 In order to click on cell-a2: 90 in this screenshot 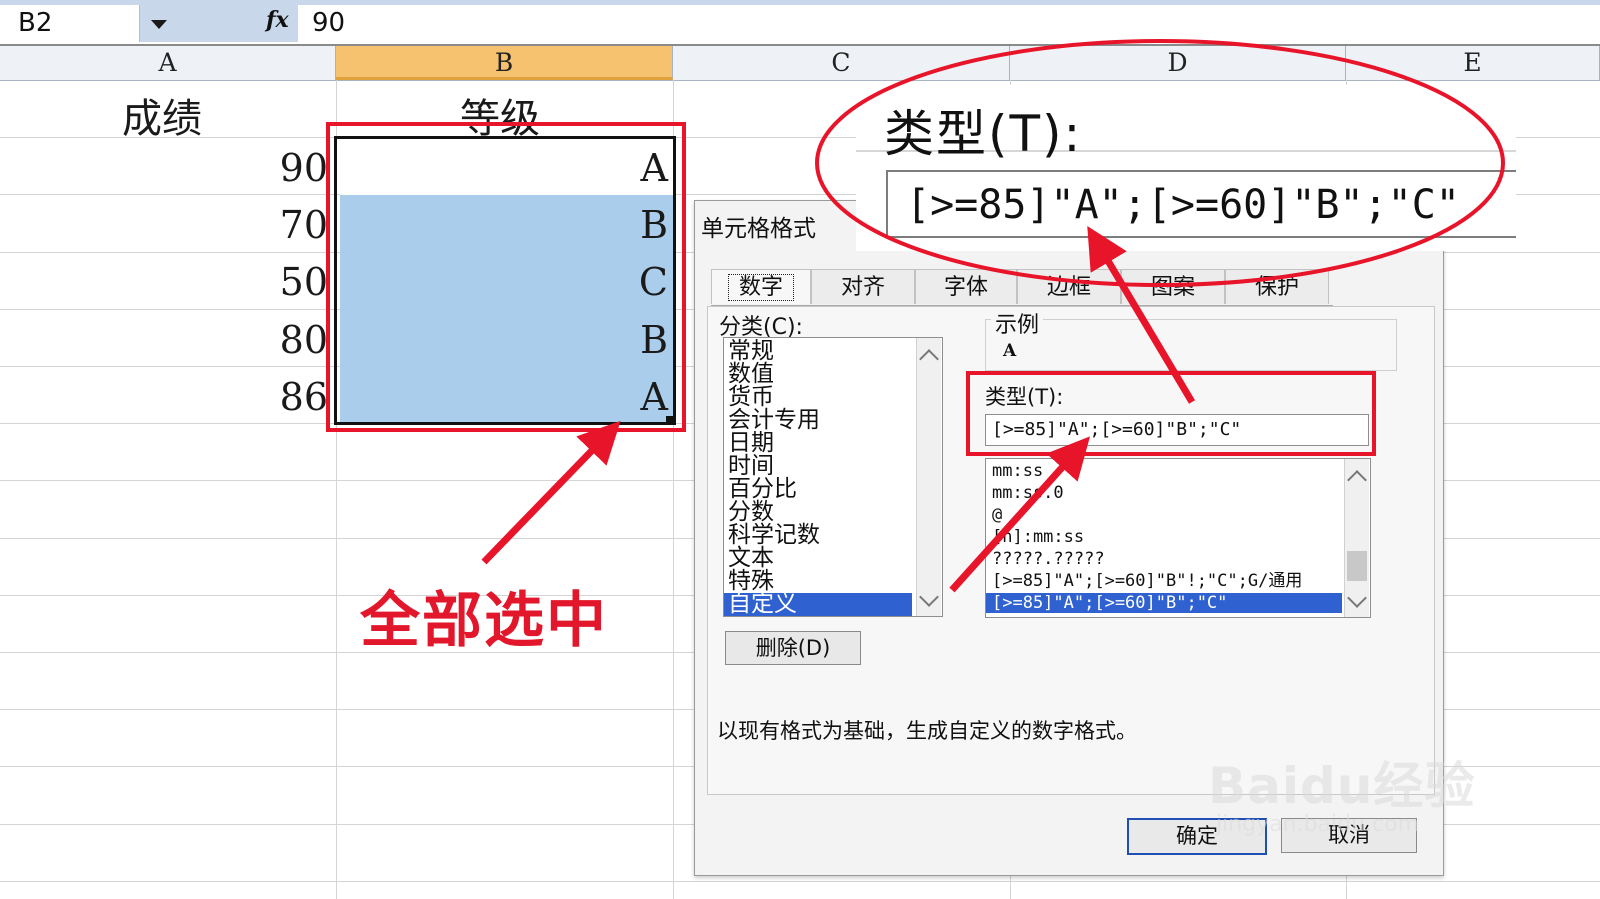, I will do `click(264, 168)`.